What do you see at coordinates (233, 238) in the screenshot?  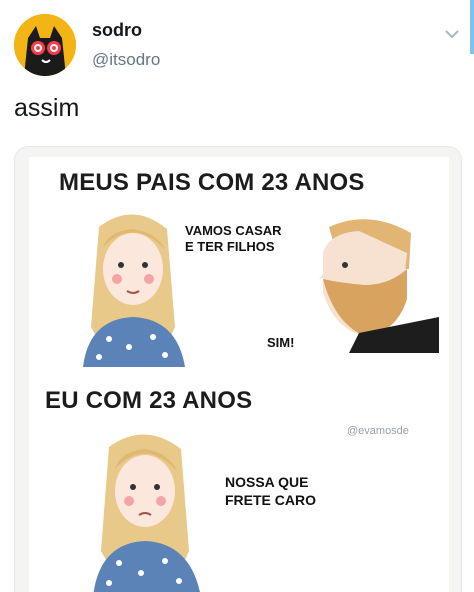 I see `speech-woman-top: VAMOS CASAR E TER FILHOS` at bounding box center [233, 238].